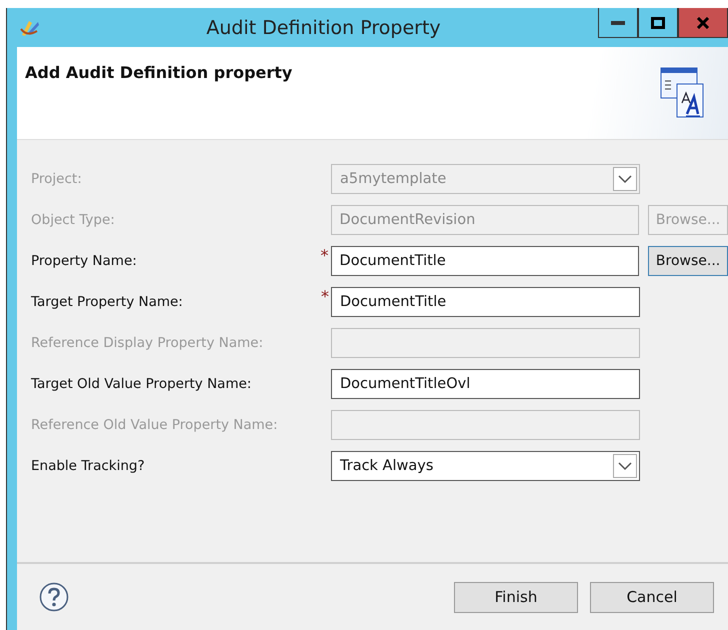 The width and height of the screenshot is (728, 630). Describe the element at coordinates (516, 597) in the screenshot. I see `dialog-button: Finish` at that location.